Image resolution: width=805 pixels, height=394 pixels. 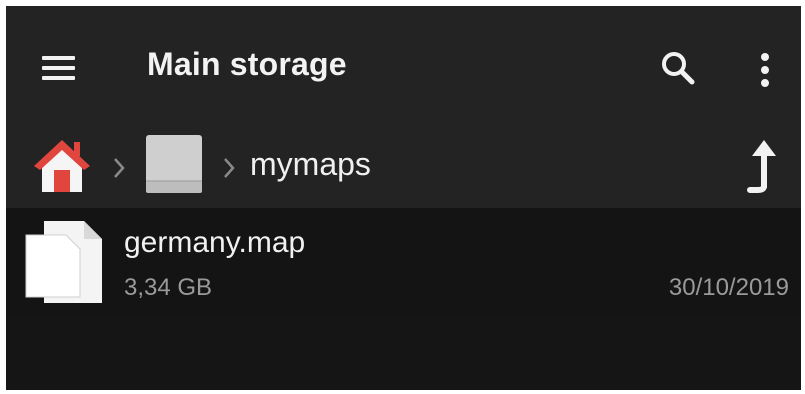 What do you see at coordinates (310, 164) in the screenshot?
I see `breadcrumb-current-folder: mymaps` at bounding box center [310, 164].